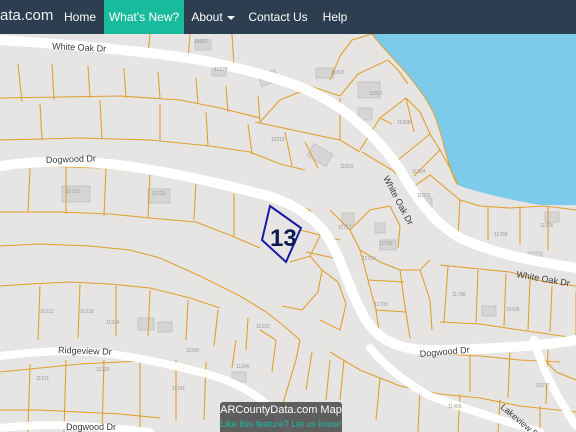  What do you see at coordinates (543, 386) in the screenshot?
I see `parcel-number: 11677` at bounding box center [543, 386].